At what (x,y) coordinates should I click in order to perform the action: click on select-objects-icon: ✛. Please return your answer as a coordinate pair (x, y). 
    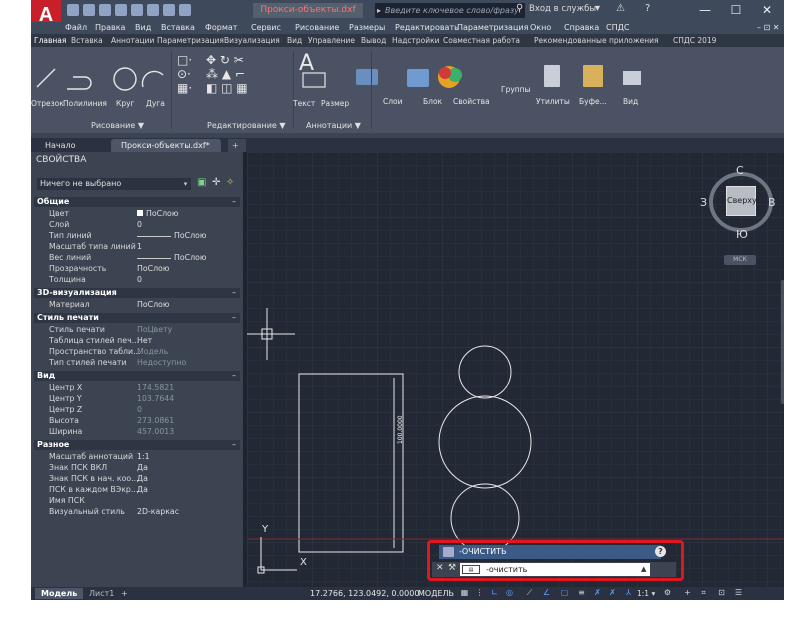
    Looking at the image, I should click on (216, 182).